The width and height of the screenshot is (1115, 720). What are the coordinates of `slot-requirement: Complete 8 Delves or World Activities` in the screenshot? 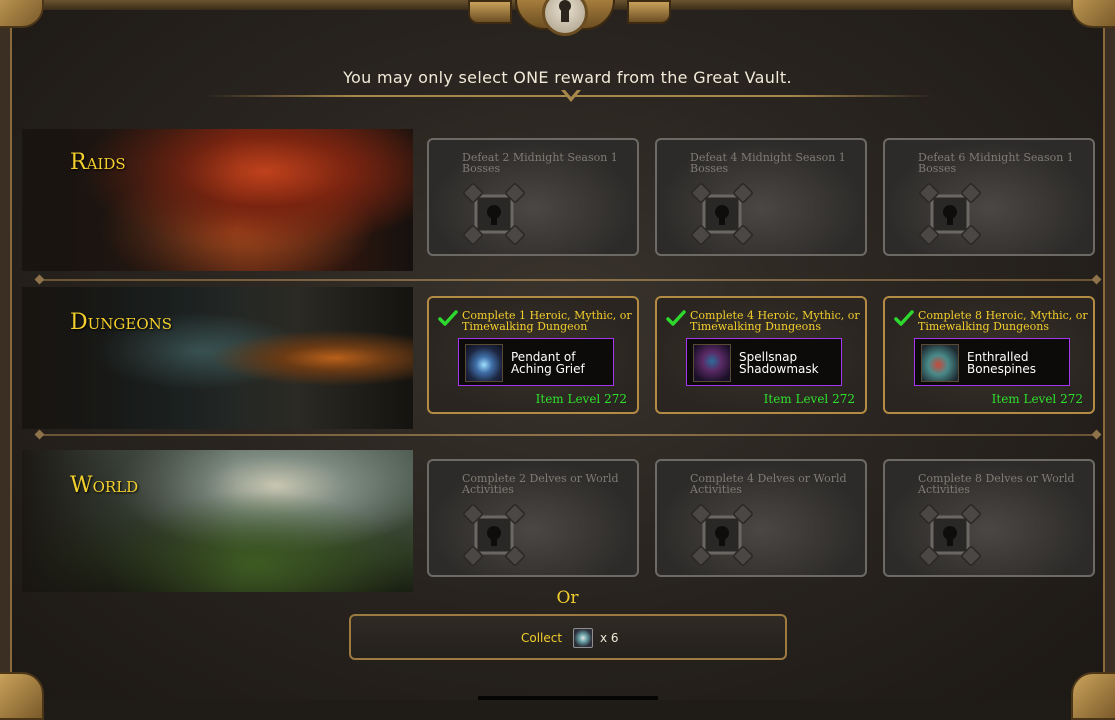 It's located at (996, 484).